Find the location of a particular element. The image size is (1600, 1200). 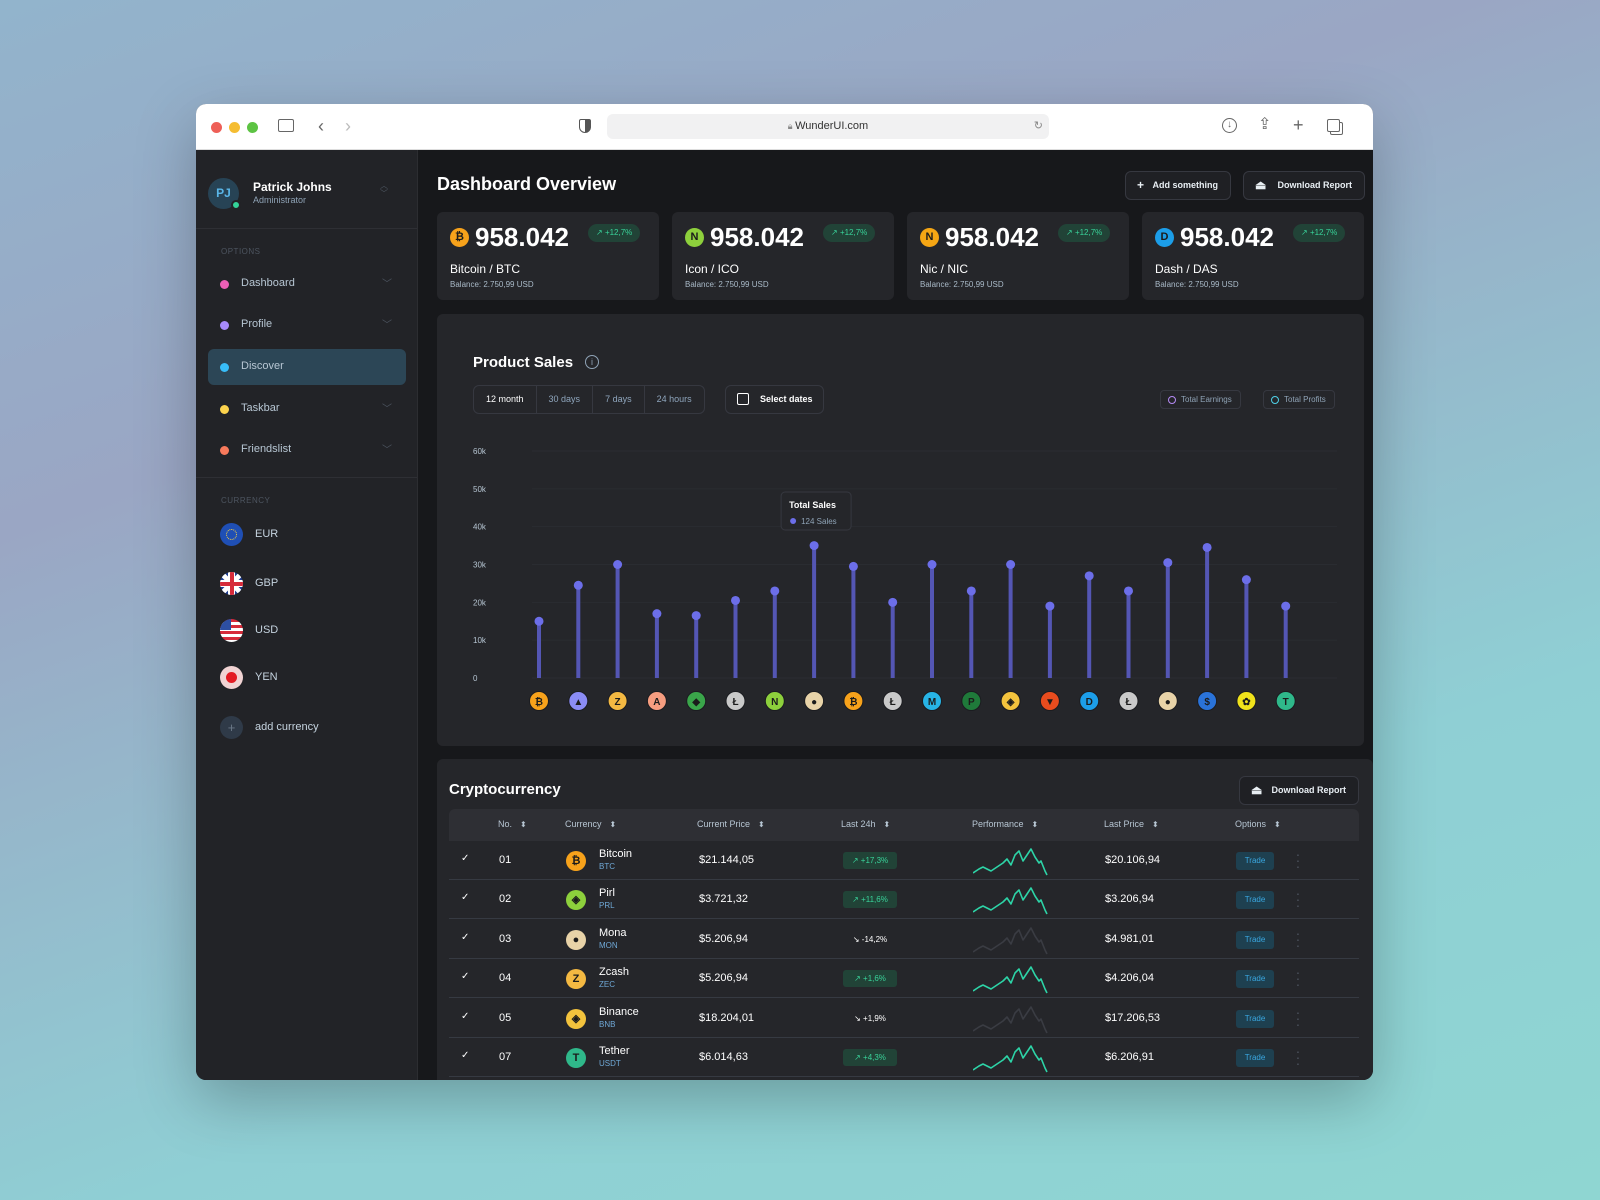

currency-item-eur: EUR is located at coordinates (300, 536).